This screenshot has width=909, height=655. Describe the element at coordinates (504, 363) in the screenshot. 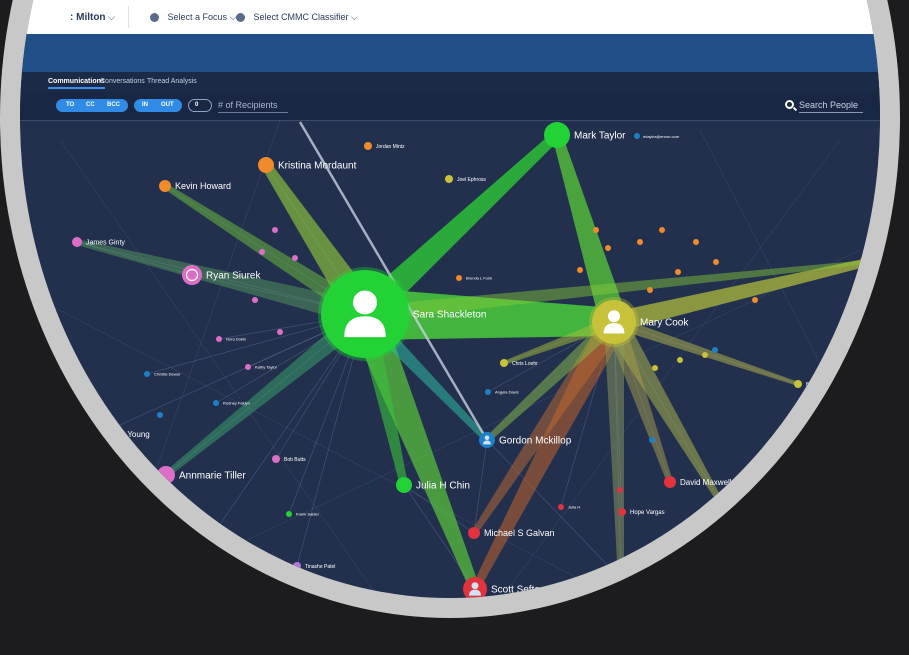

I see `node-chris-loehr` at that location.